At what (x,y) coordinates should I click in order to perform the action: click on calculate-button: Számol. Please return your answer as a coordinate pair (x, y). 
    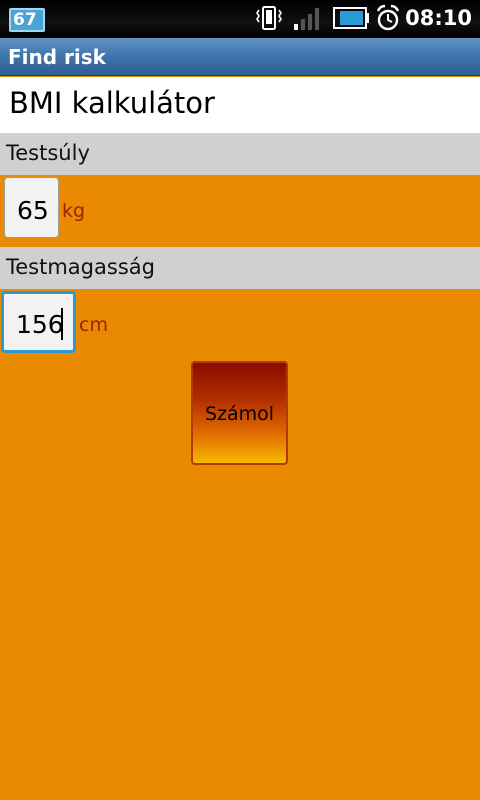
    Looking at the image, I should click on (239, 413).